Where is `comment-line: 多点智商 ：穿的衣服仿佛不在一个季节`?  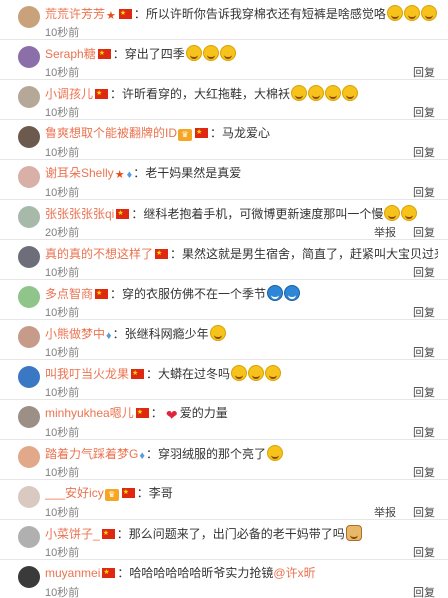 comment-line: 多点智商 ：穿的衣服仿佛不在一个季节 is located at coordinates (241, 293).